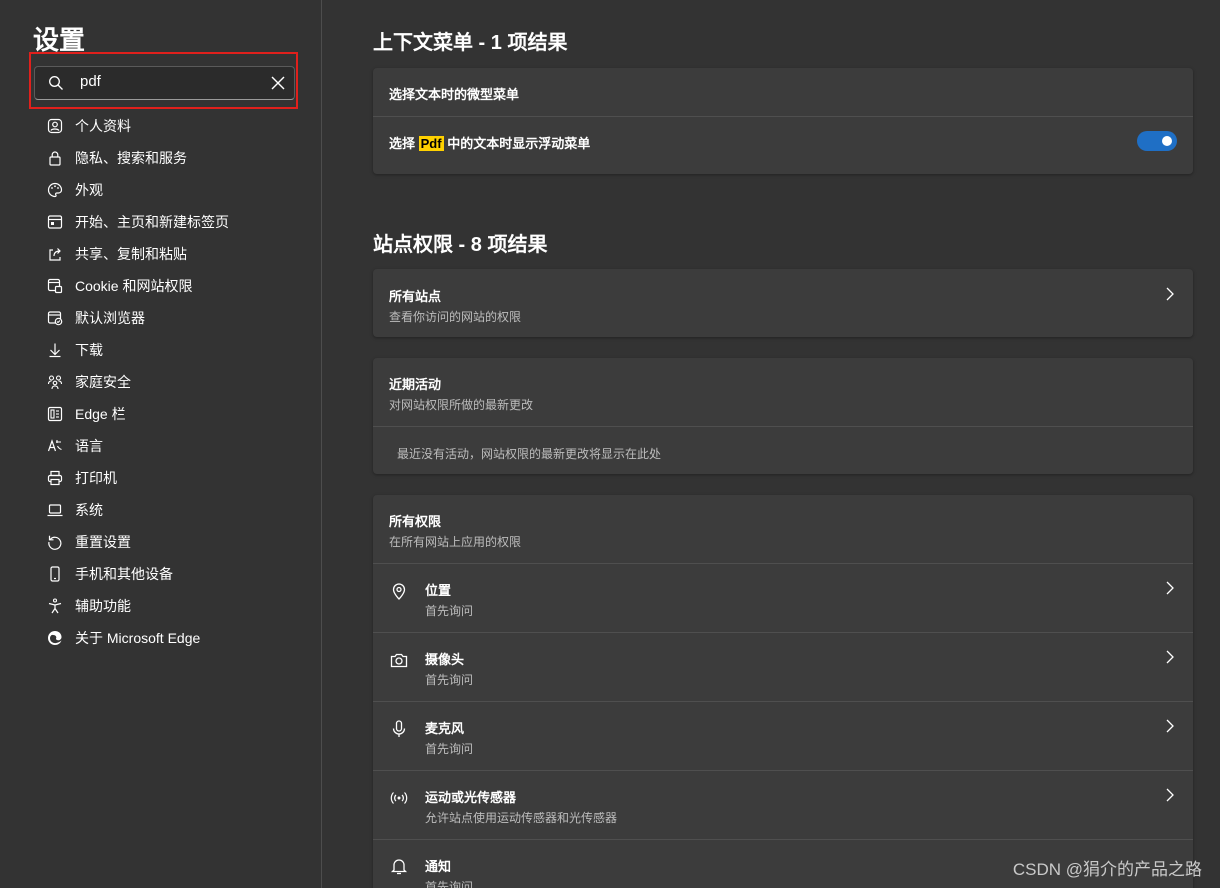  What do you see at coordinates (161, 254) in the screenshot?
I see `sidebar-item-share: 共享、复制和粘贴` at bounding box center [161, 254].